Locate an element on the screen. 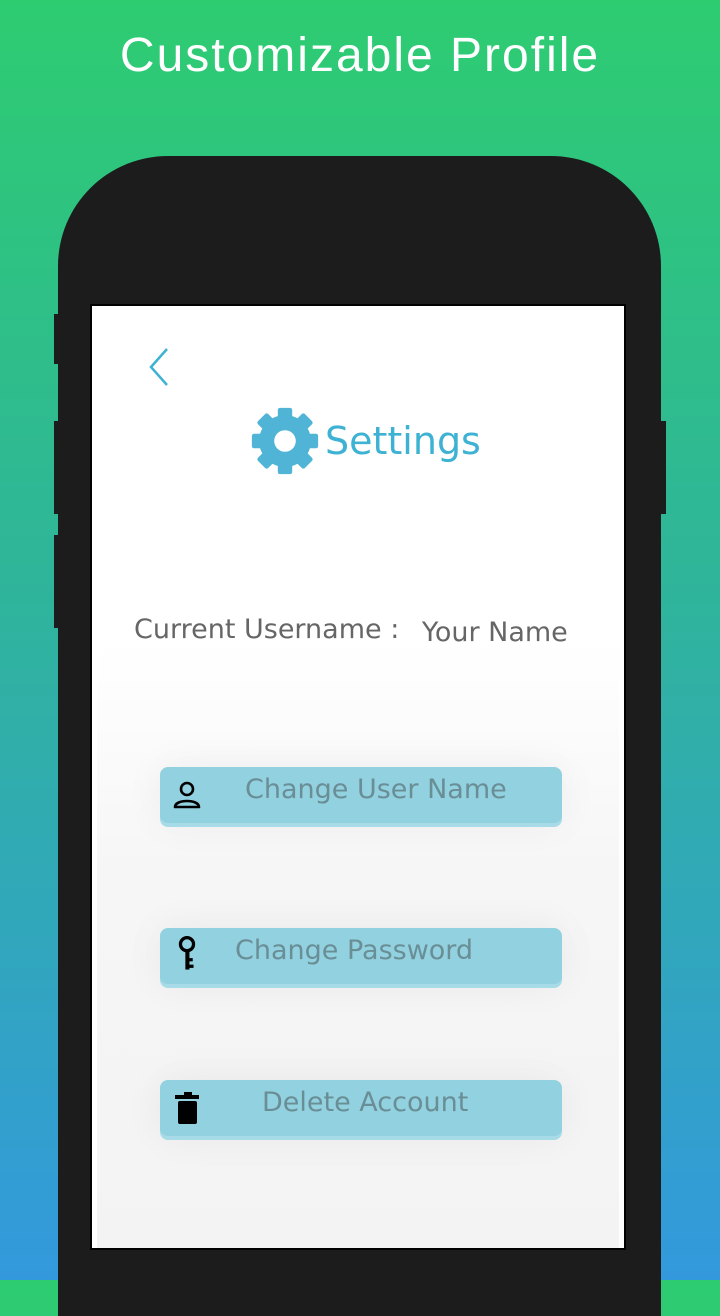 The width and height of the screenshot is (720, 1316). person-icon is located at coordinates (187, 795).